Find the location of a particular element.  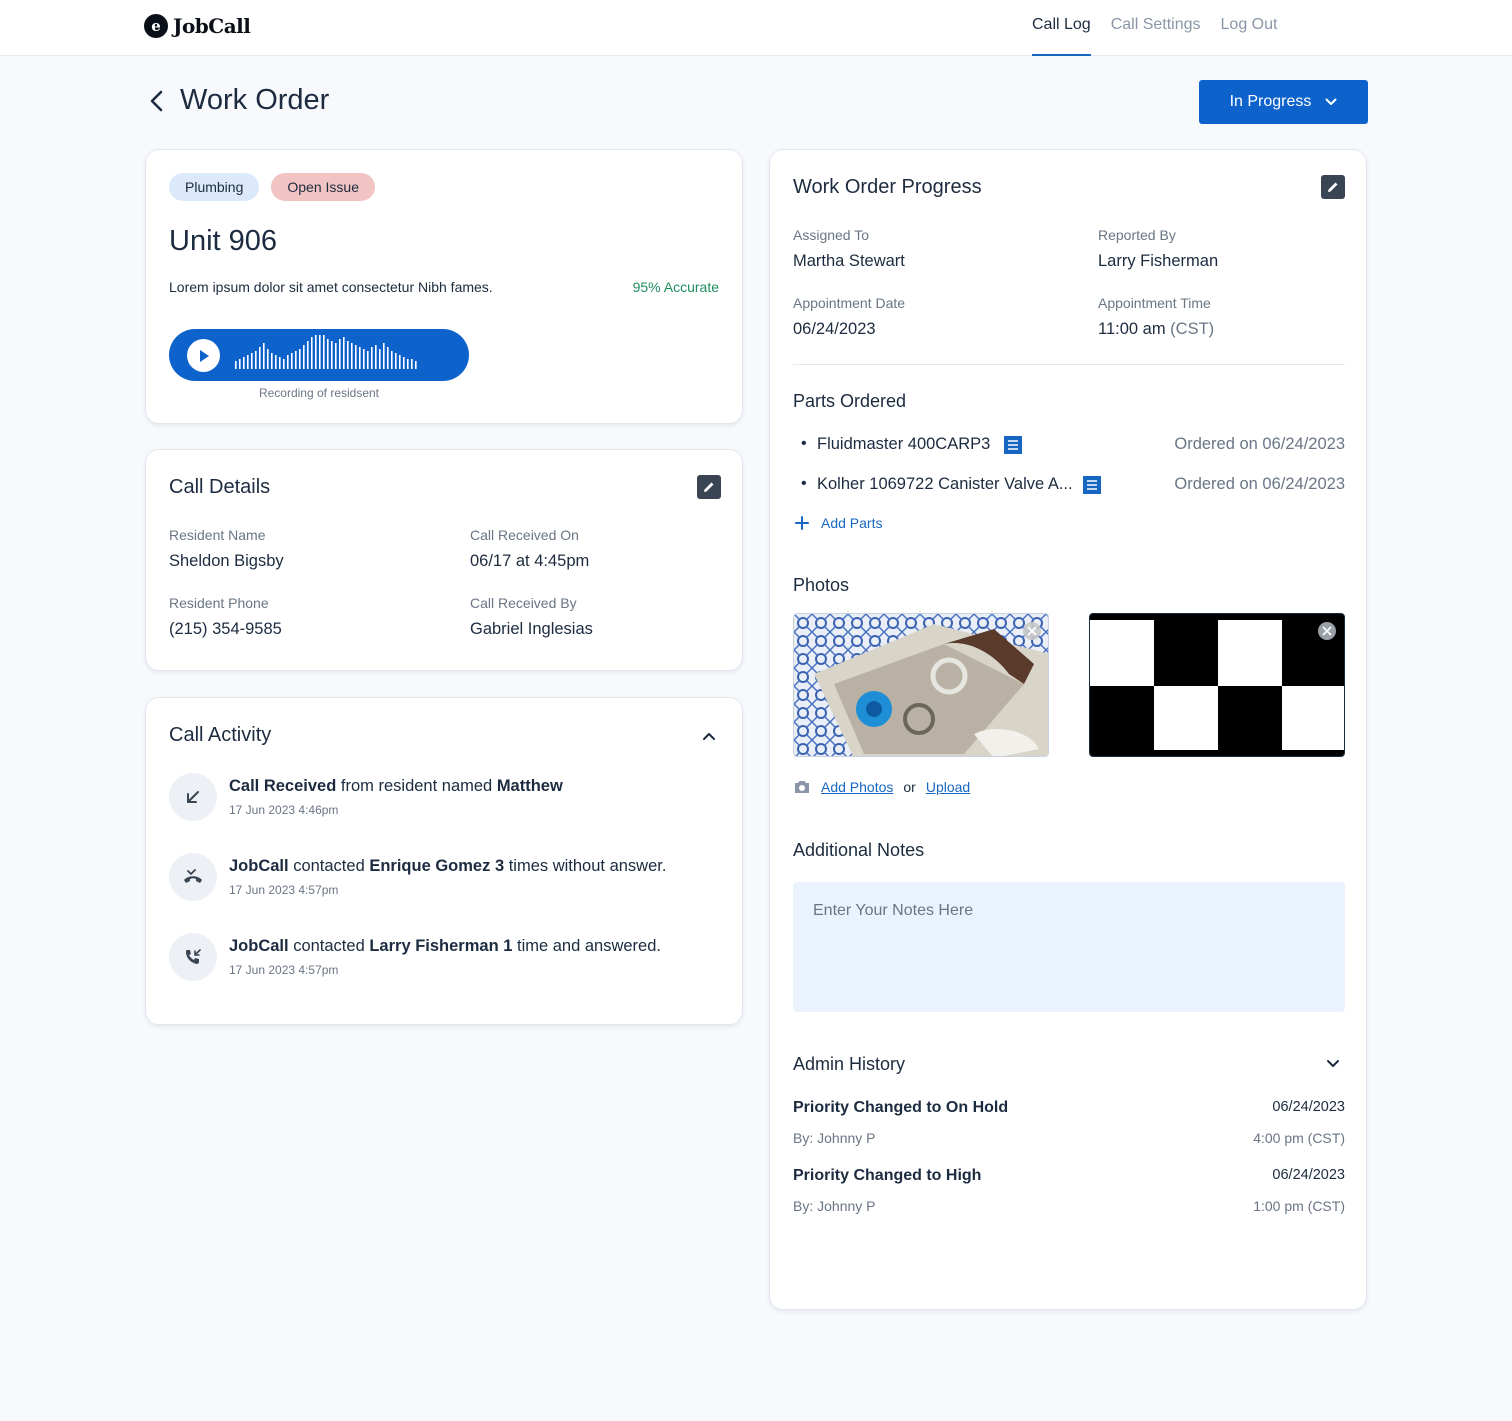

activity-time: 17 Jun 2023 4:46pm is located at coordinates (284, 810).